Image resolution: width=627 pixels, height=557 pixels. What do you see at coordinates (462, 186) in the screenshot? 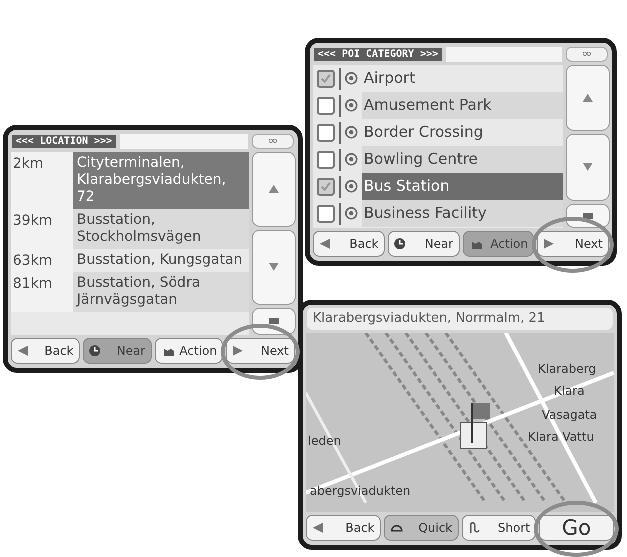
I see `category-item: Bus Station` at bounding box center [462, 186].